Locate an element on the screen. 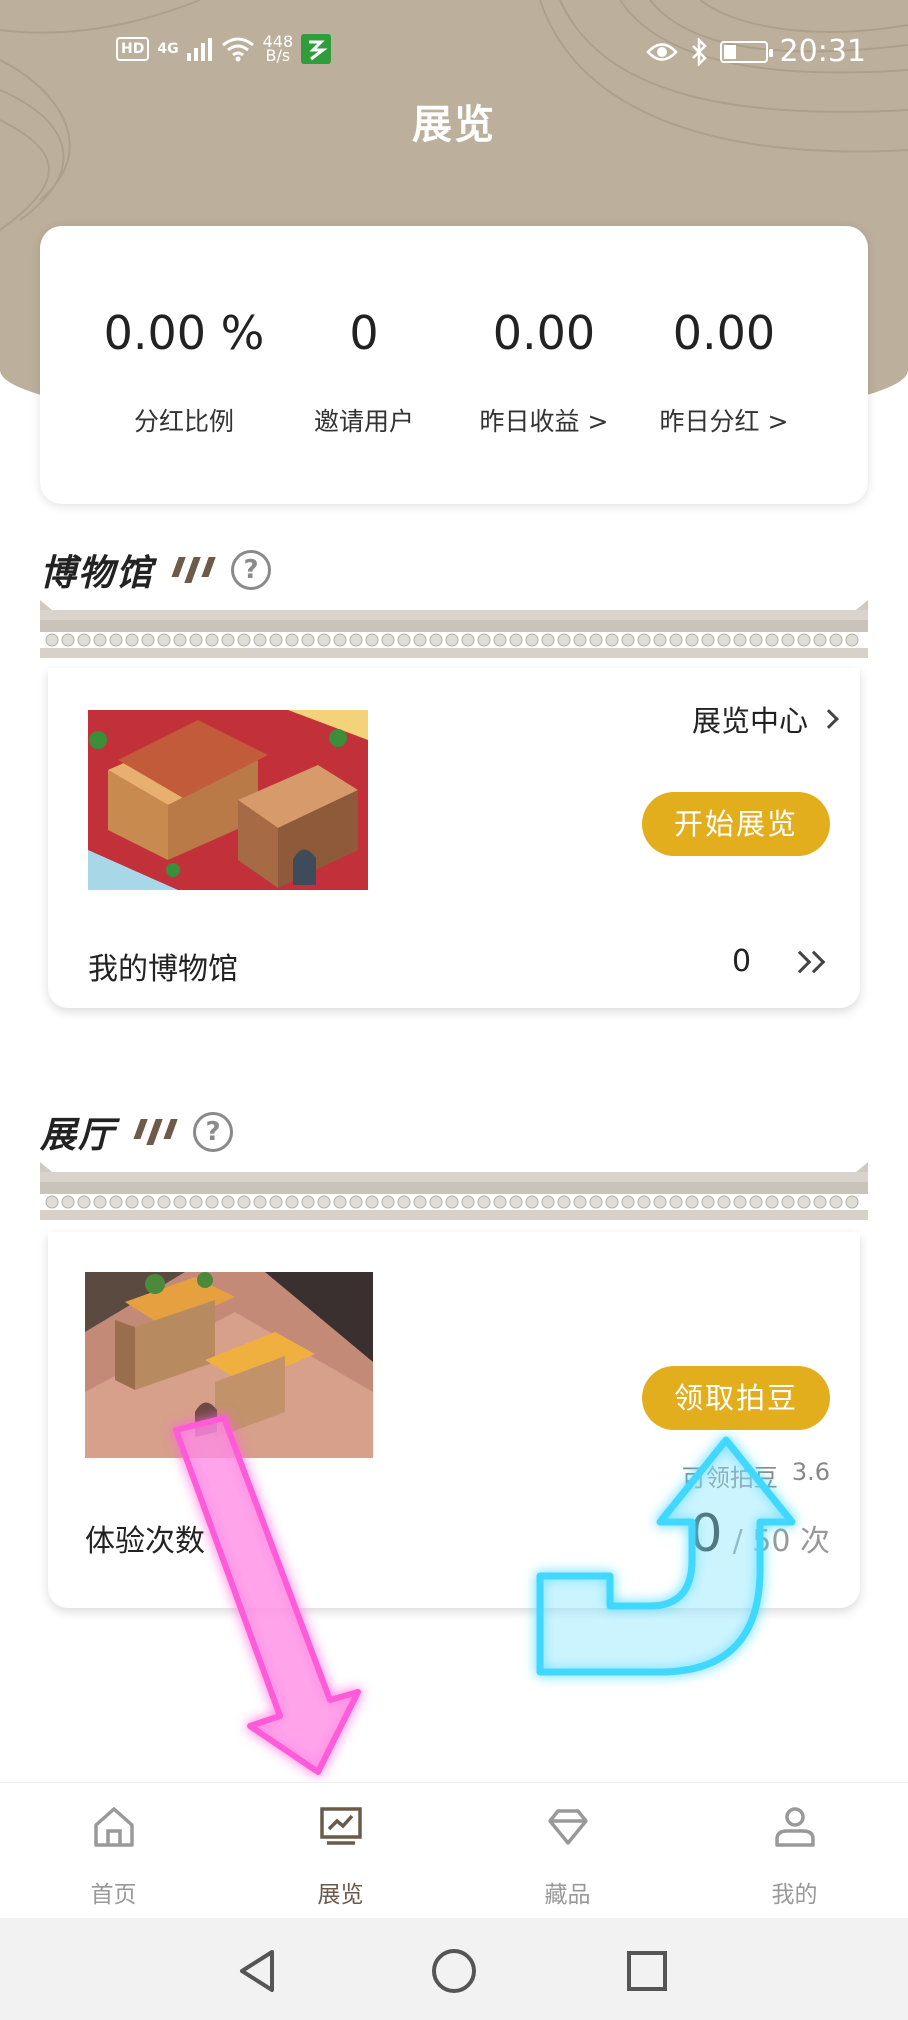  user-icon is located at coordinates (795, 1827).